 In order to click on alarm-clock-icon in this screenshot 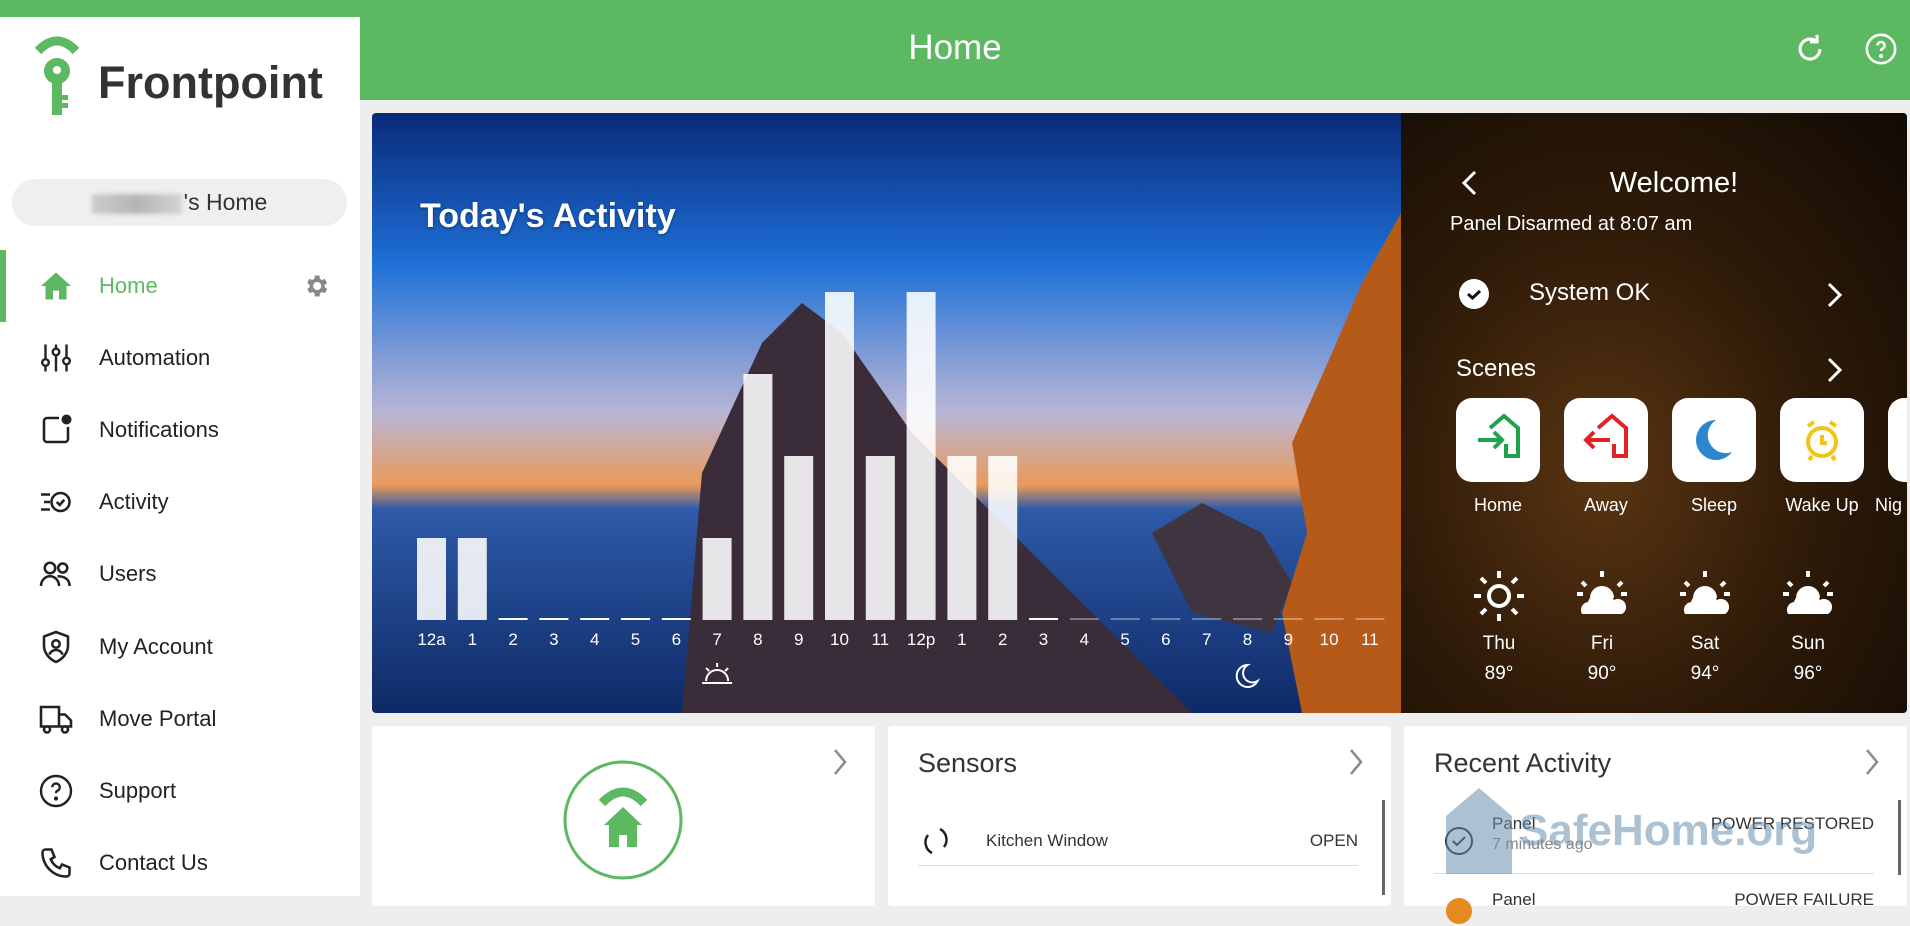, I will do `click(1822, 441)`.